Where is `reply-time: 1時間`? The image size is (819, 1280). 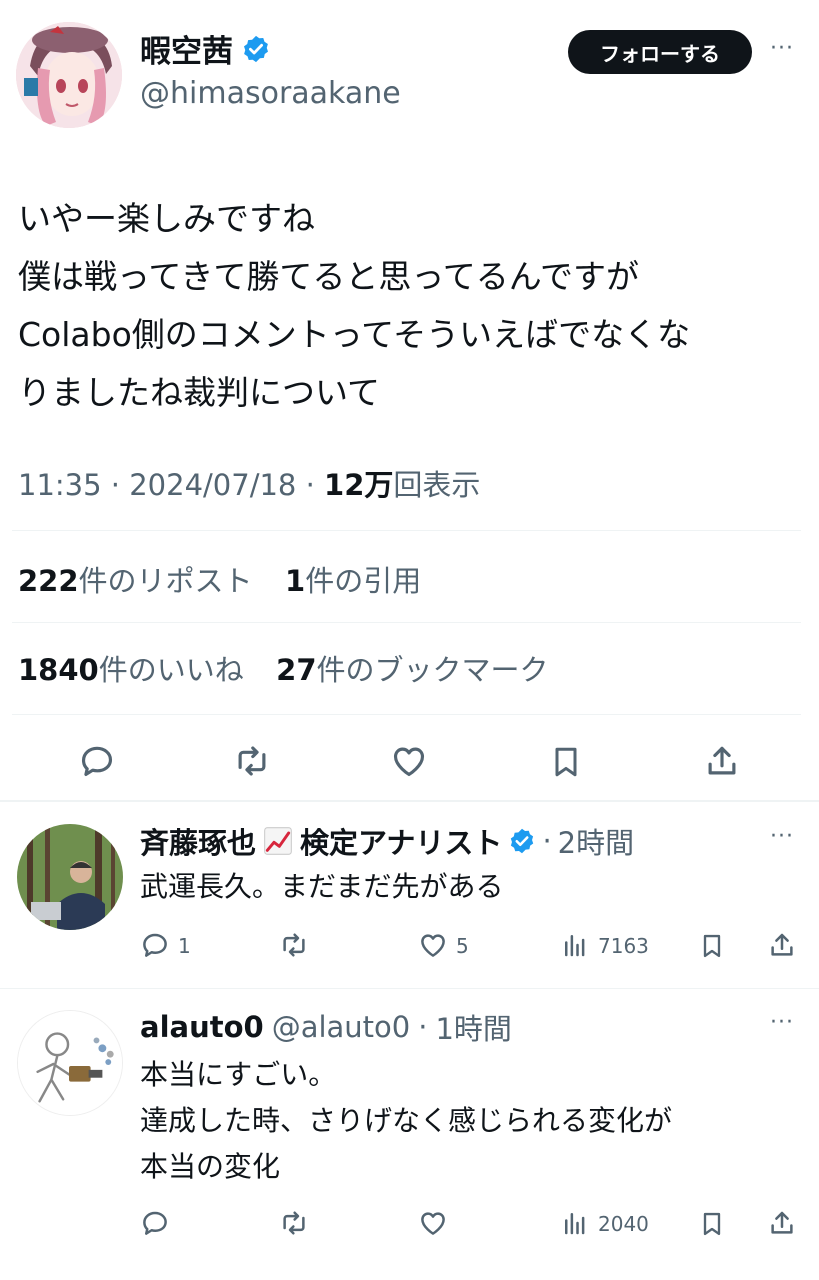
reply-time: 1時間 is located at coordinates (473, 1027).